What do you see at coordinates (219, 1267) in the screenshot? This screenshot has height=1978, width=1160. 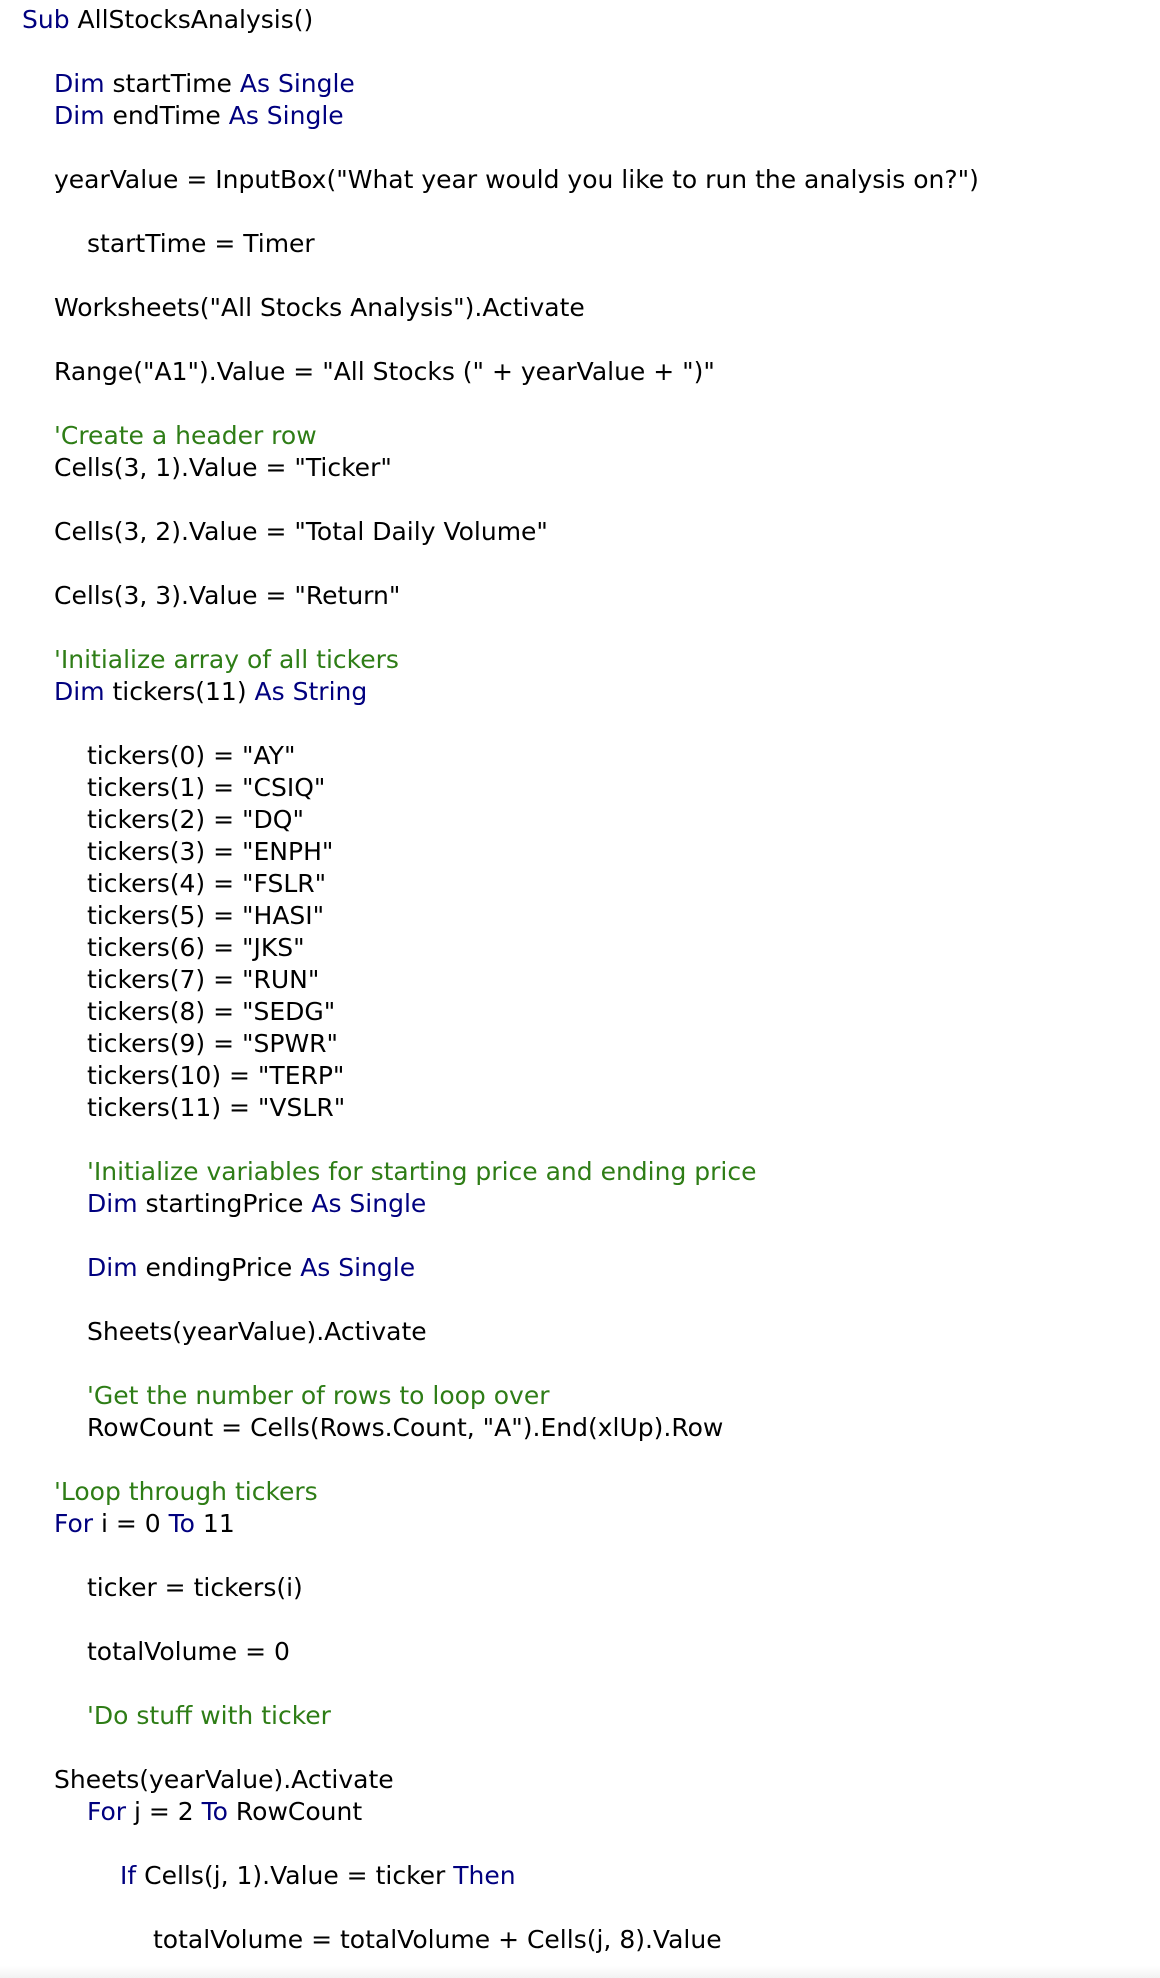 I see `code-token: endingPrice` at bounding box center [219, 1267].